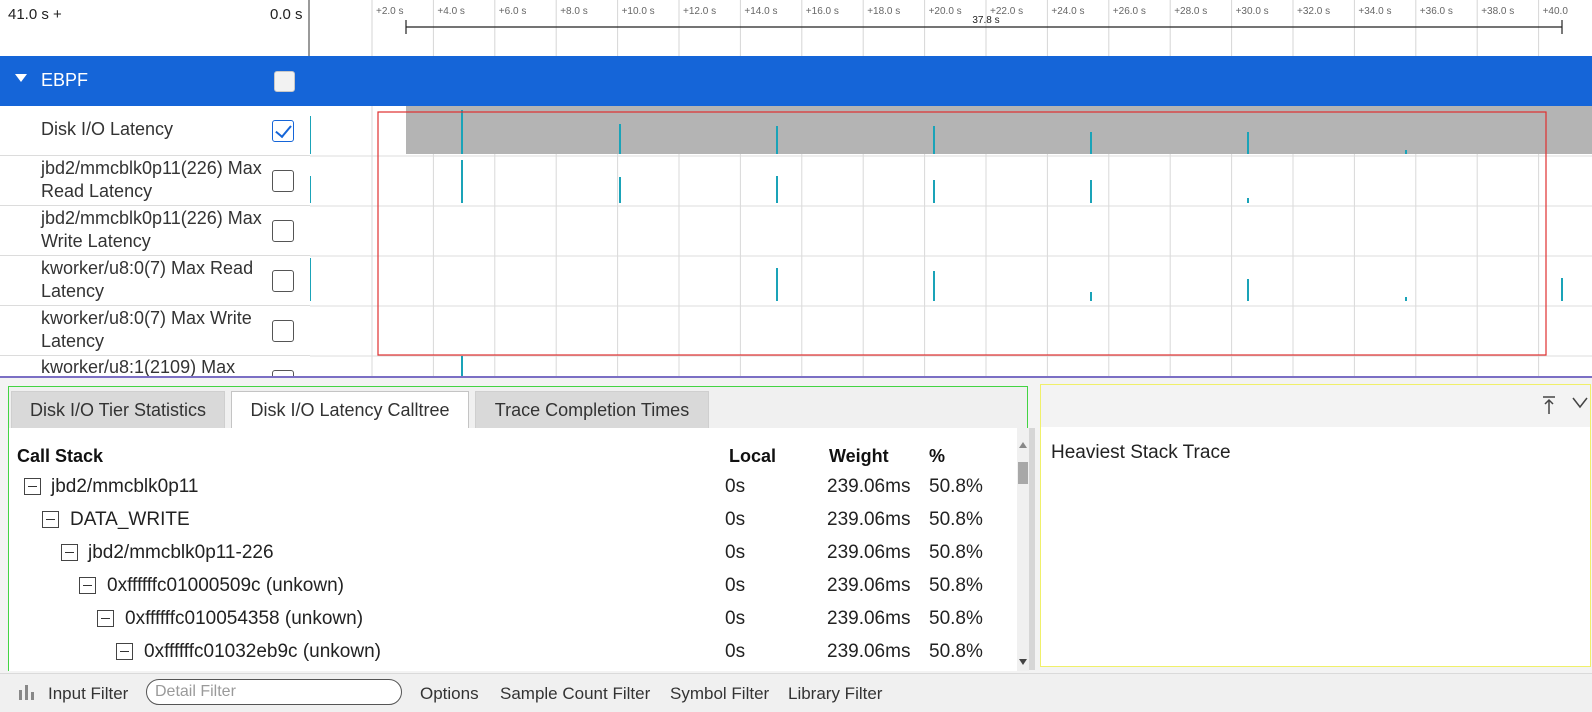  I want to click on track-row-jbd2-max-write: jbd2/mmcblk0p11(226) Max Write Latency, so click(155, 231).